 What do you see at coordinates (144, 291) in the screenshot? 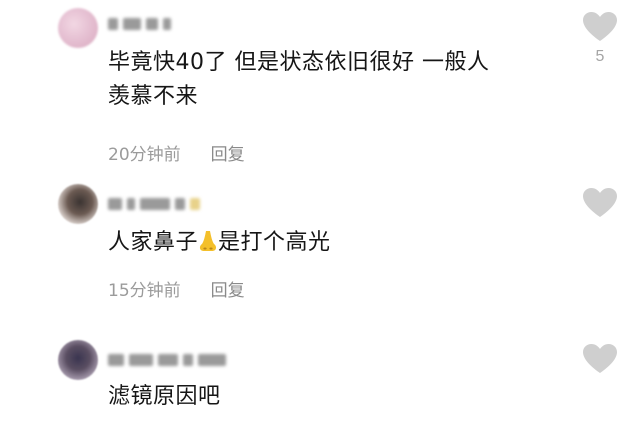
I see `timestamp: 15分钟前` at bounding box center [144, 291].